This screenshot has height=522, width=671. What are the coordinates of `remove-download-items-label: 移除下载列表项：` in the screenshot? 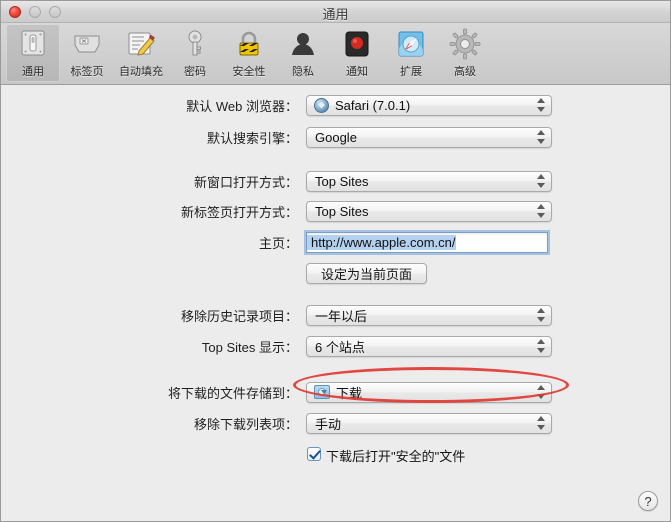 It's located at (245, 424).